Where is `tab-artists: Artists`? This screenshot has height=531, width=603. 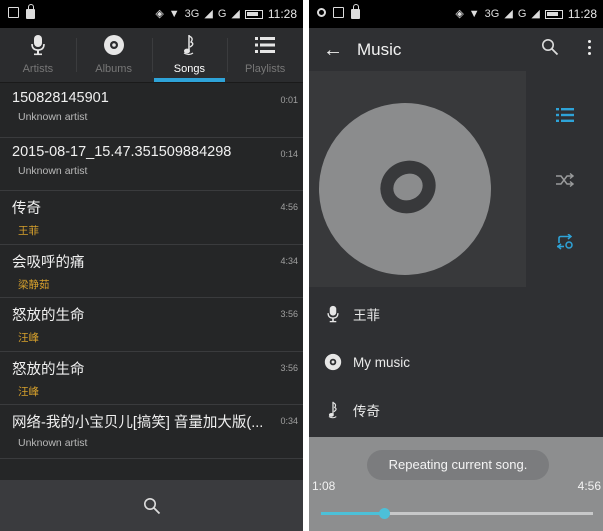
tab-artists: Artists is located at coordinates (38, 55).